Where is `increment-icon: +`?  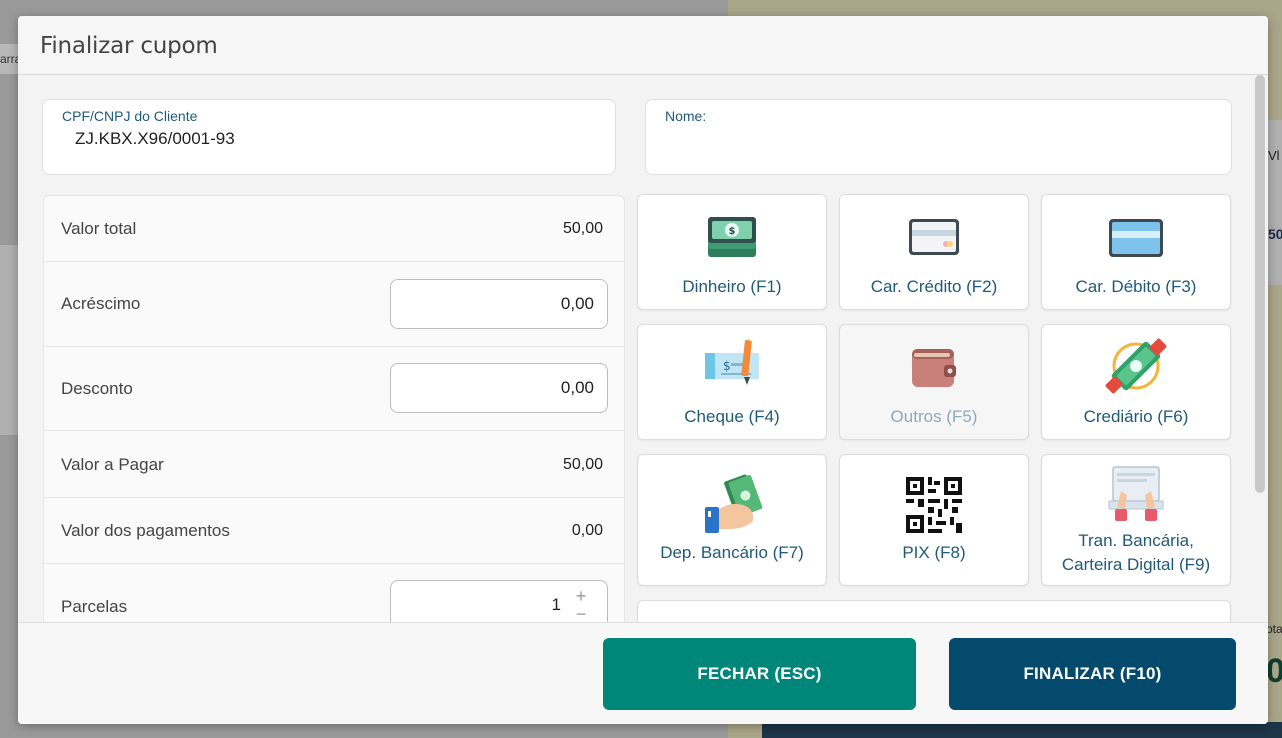
increment-icon: + is located at coordinates (581, 596).